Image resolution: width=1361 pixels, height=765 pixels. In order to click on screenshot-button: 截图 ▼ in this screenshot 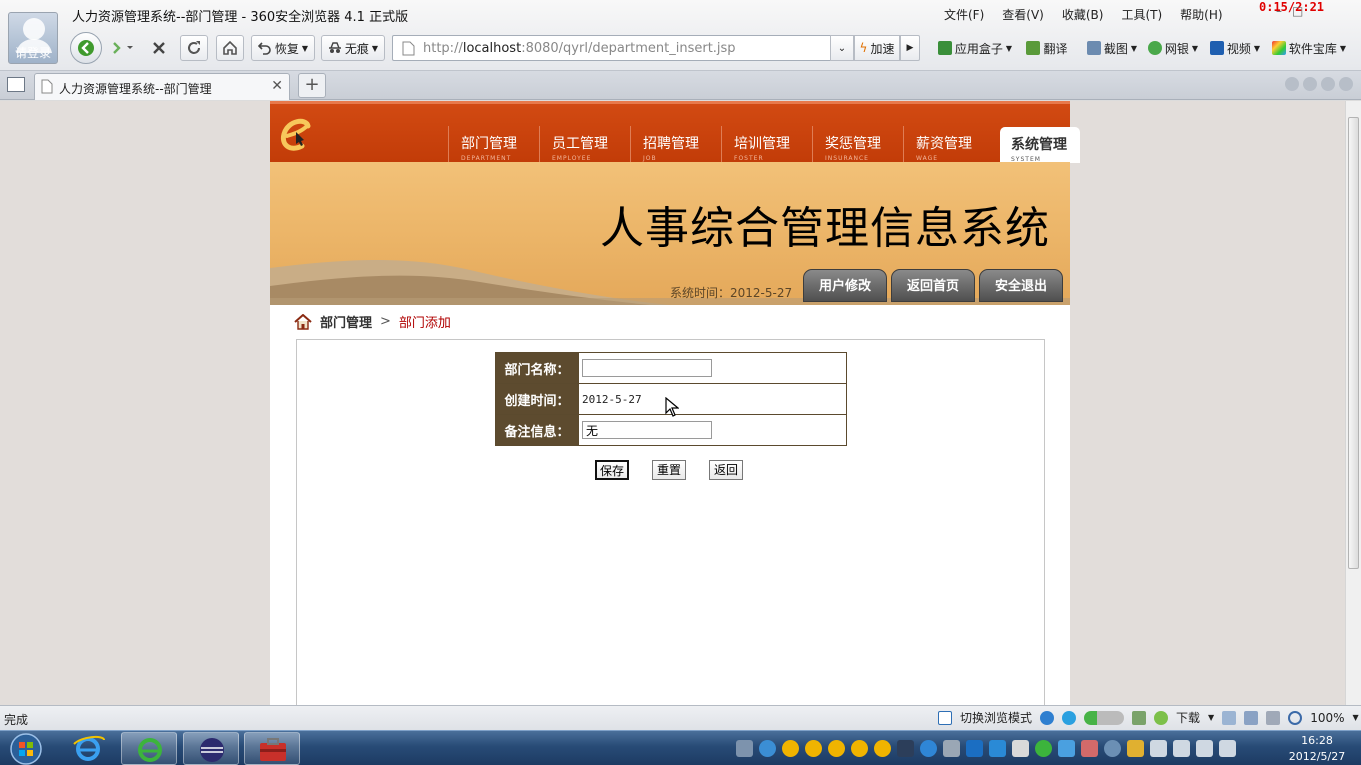, I will do `click(1112, 48)`.